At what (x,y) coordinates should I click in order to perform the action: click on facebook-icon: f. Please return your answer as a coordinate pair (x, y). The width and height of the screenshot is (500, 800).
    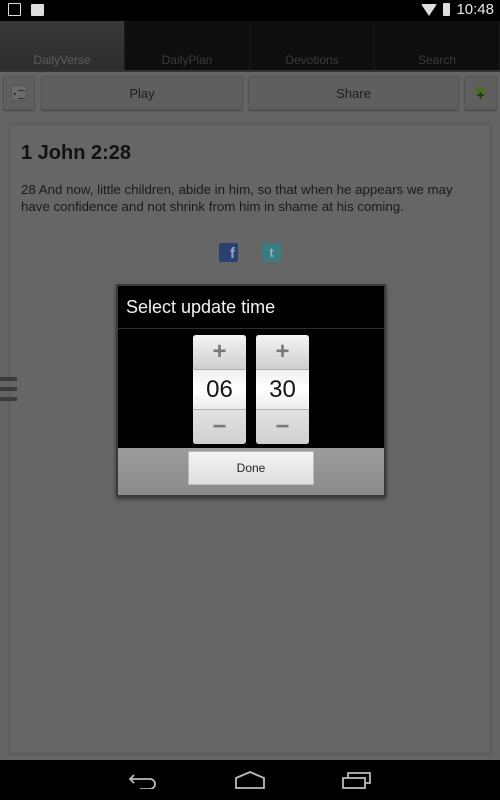
    Looking at the image, I should click on (228, 252).